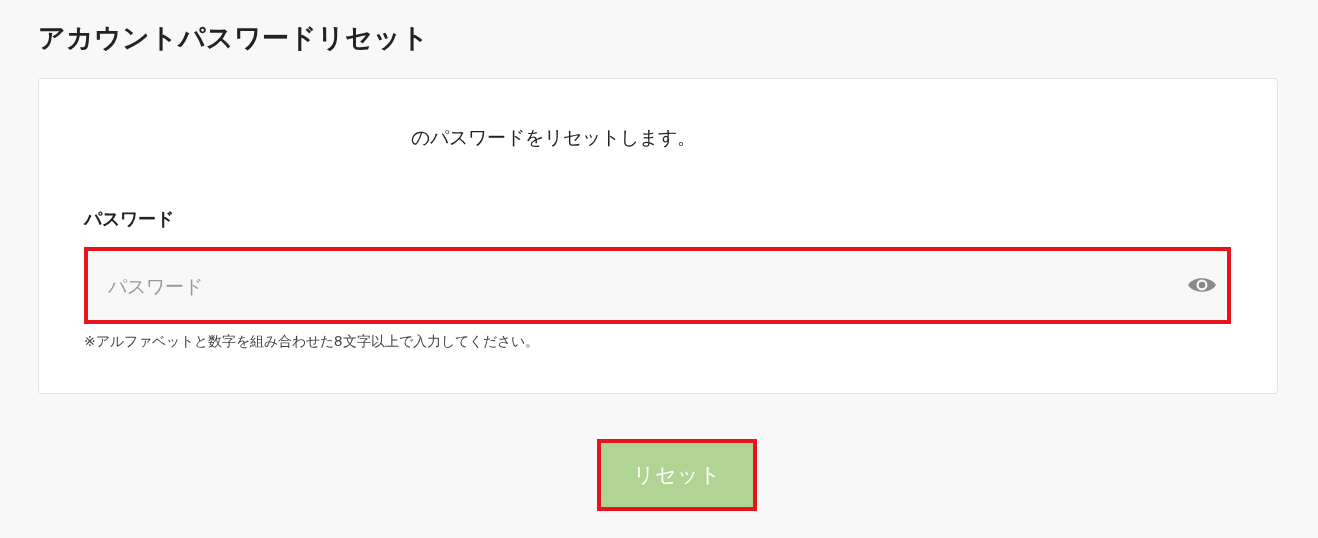 The image size is (1318, 538). I want to click on page-title: アカウントパスワードリセット, so click(234, 38).